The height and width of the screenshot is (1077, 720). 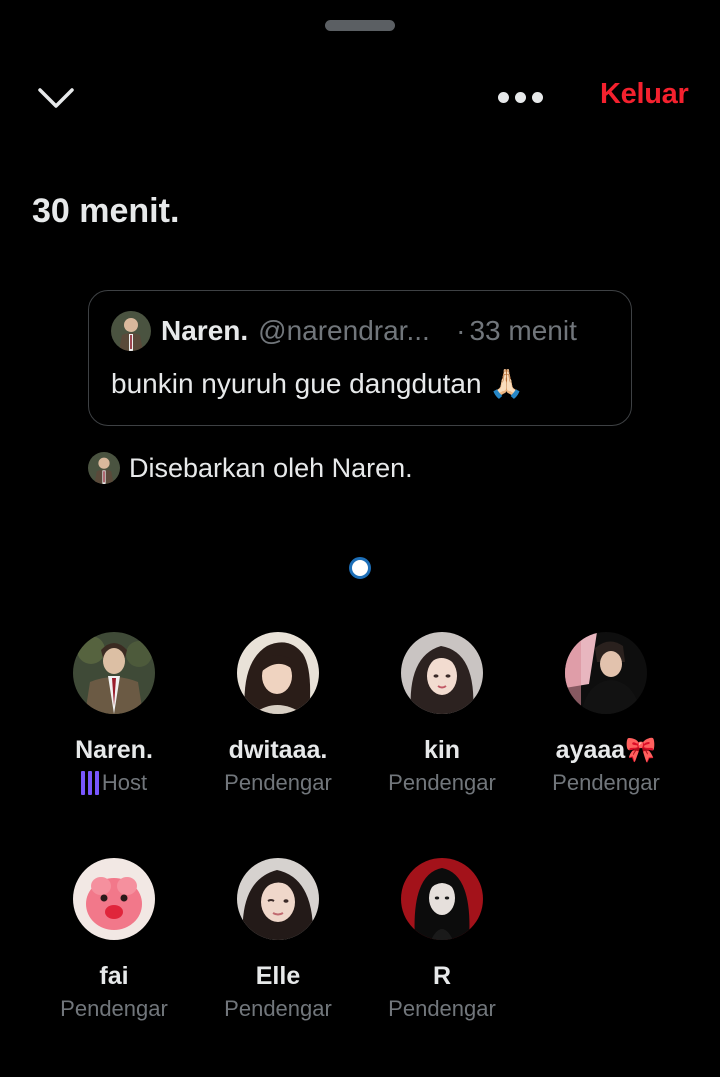 I want to click on participant-kin: kin Pendengar, so click(x=442, y=714).